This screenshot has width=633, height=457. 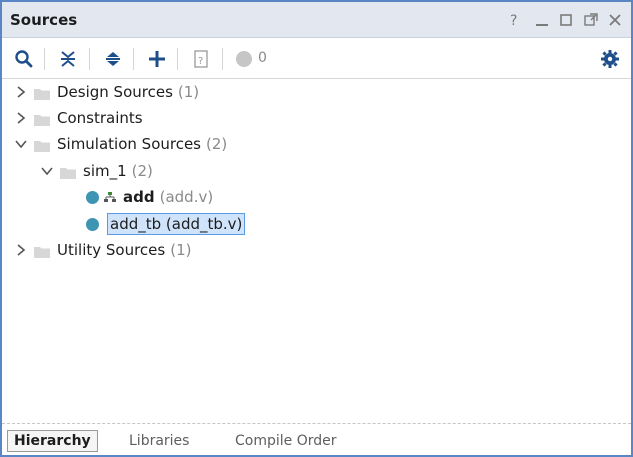 I want to click on tree-item-simulation-sources: Simulation Sources (2), so click(x=120, y=144).